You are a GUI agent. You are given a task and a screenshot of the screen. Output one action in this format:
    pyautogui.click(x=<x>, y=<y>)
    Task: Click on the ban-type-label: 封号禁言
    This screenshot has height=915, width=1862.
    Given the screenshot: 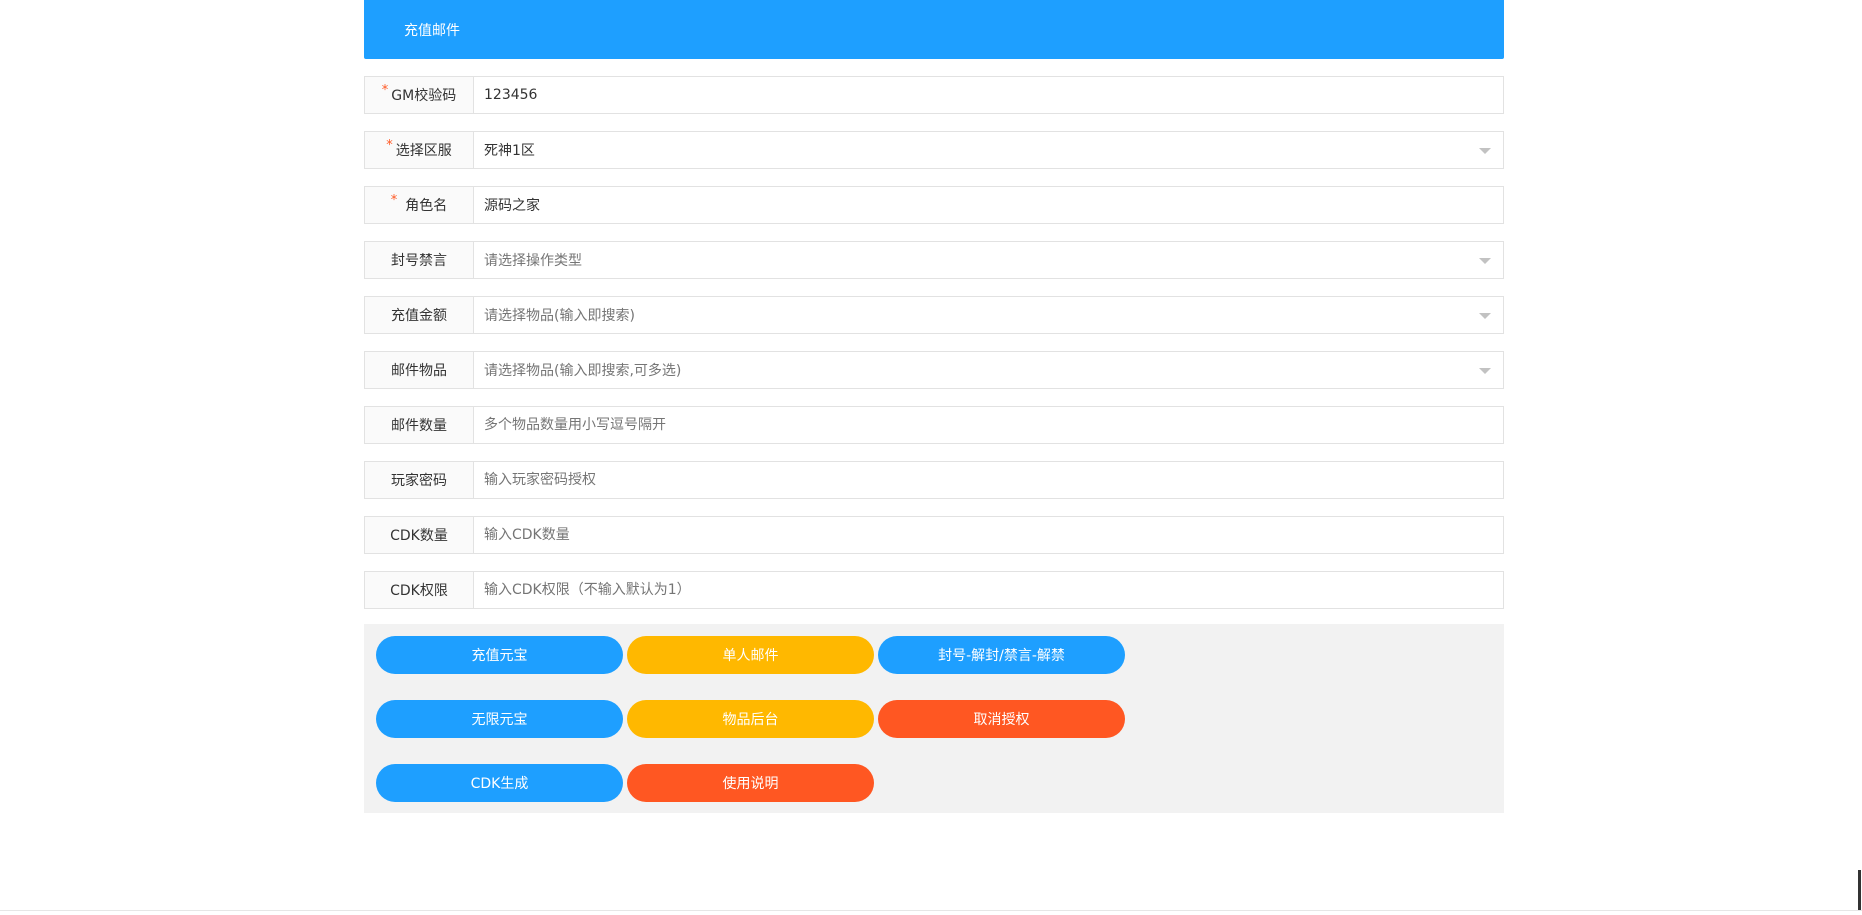 What is the action you would take?
    pyautogui.click(x=419, y=260)
    